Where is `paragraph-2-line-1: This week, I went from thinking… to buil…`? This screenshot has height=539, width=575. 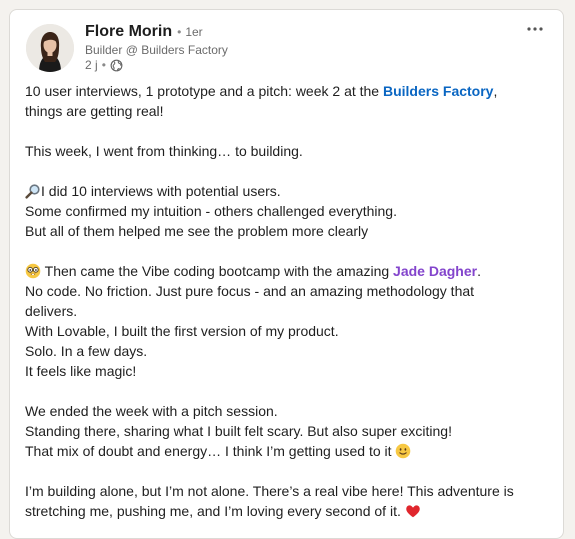
paragraph-2-line-1: This week, I went from thinking… to buil… is located at coordinates (164, 151).